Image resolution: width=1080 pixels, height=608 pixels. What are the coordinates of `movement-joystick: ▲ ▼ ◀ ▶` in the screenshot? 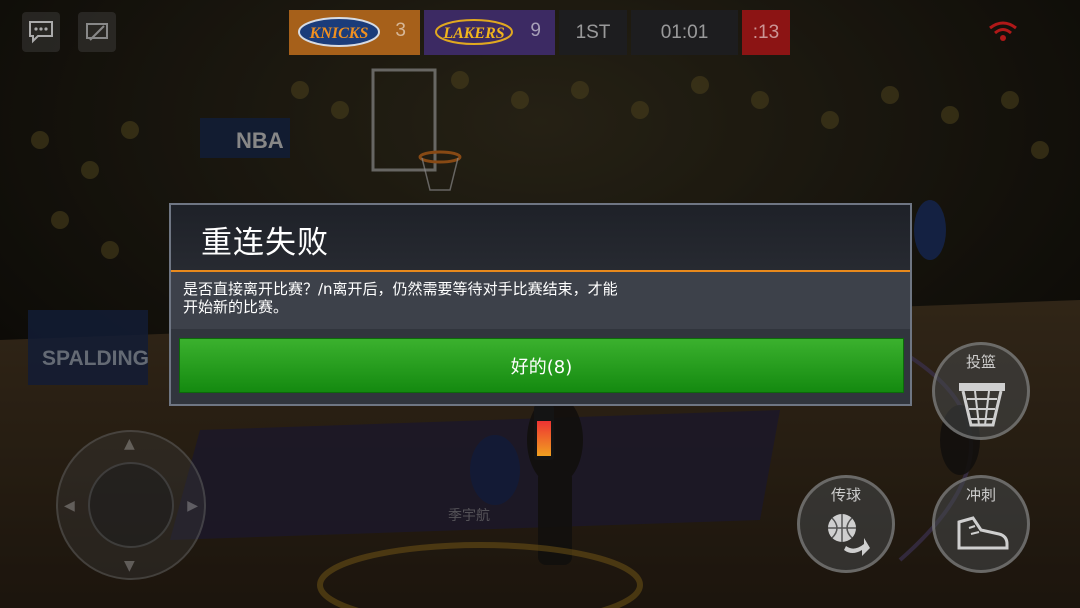 It's located at (131, 505).